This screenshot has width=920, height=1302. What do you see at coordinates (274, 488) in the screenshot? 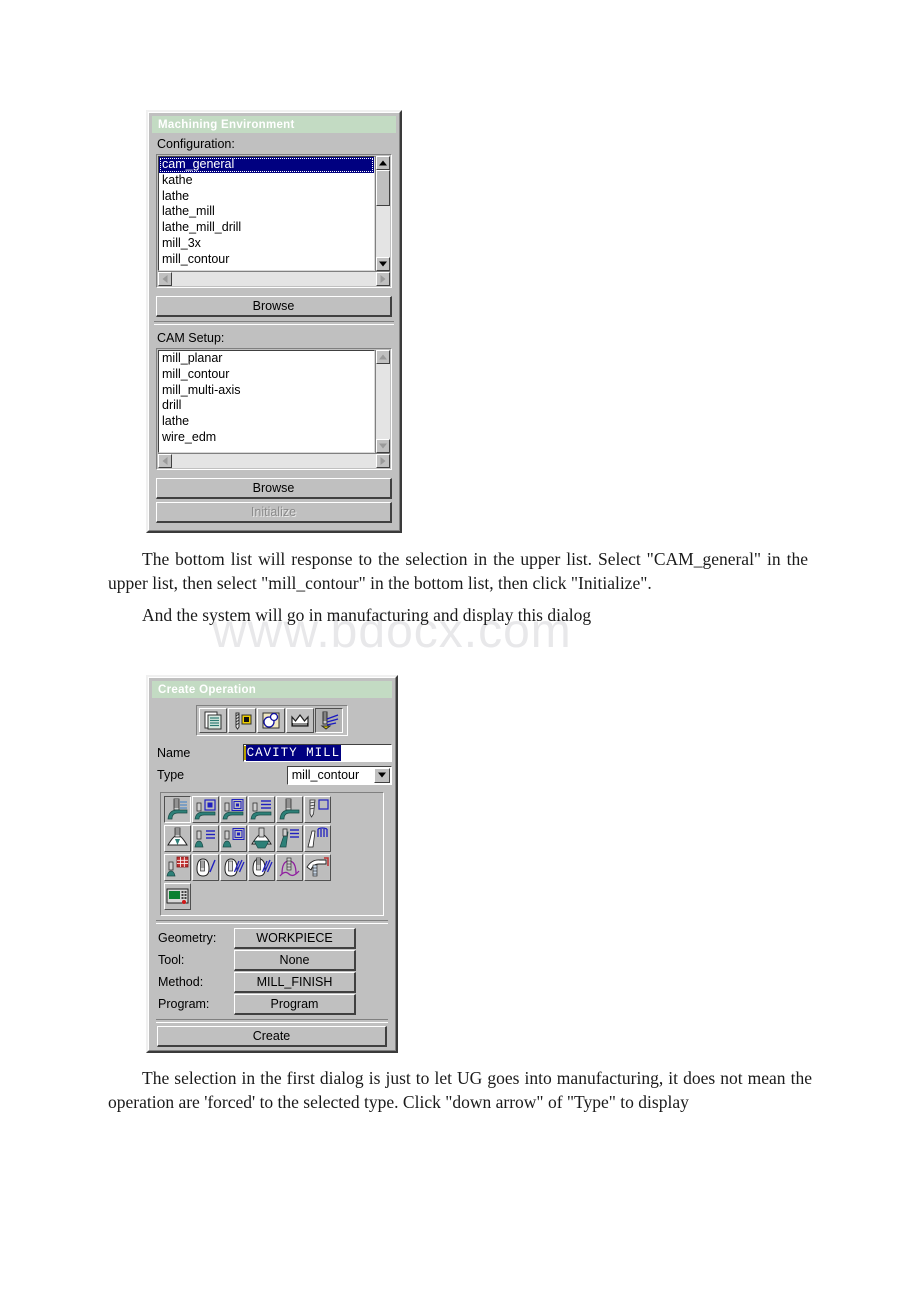
I see `browse-cam-setup-button: Browse` at bounding box center [274, 488].